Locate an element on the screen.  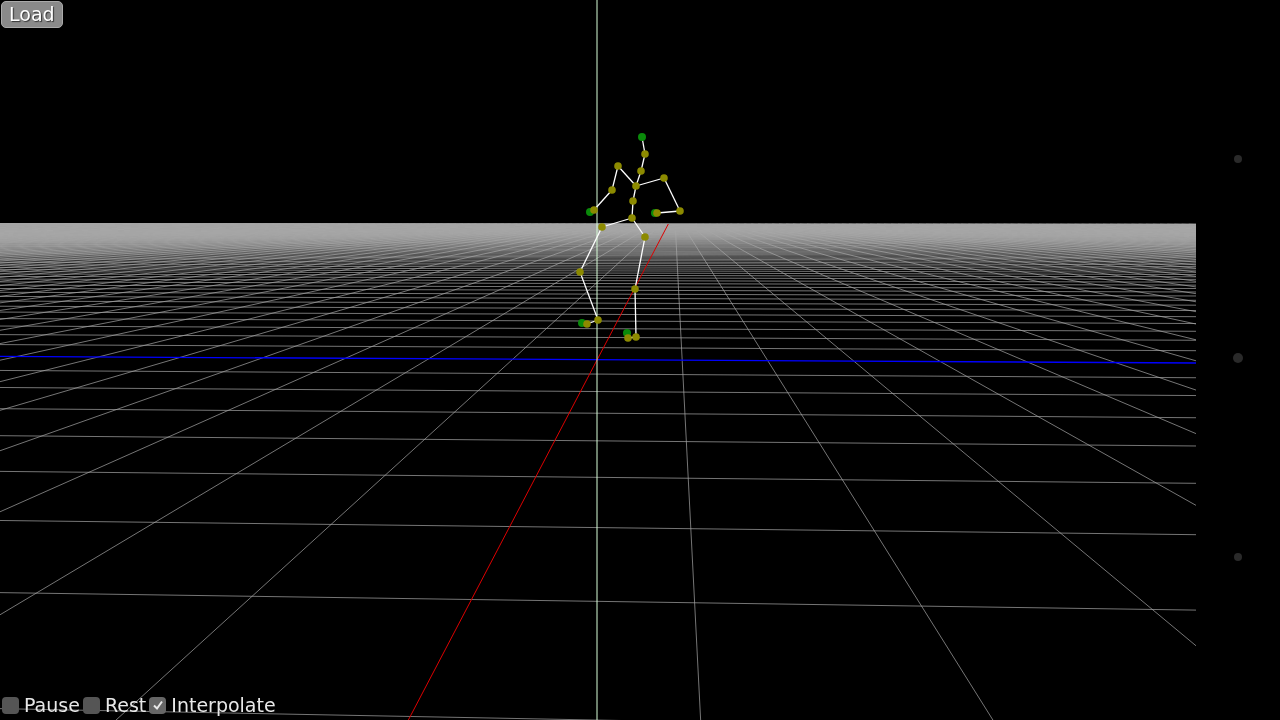
checkbox-label: Pause is located at coordinates (52, 705).